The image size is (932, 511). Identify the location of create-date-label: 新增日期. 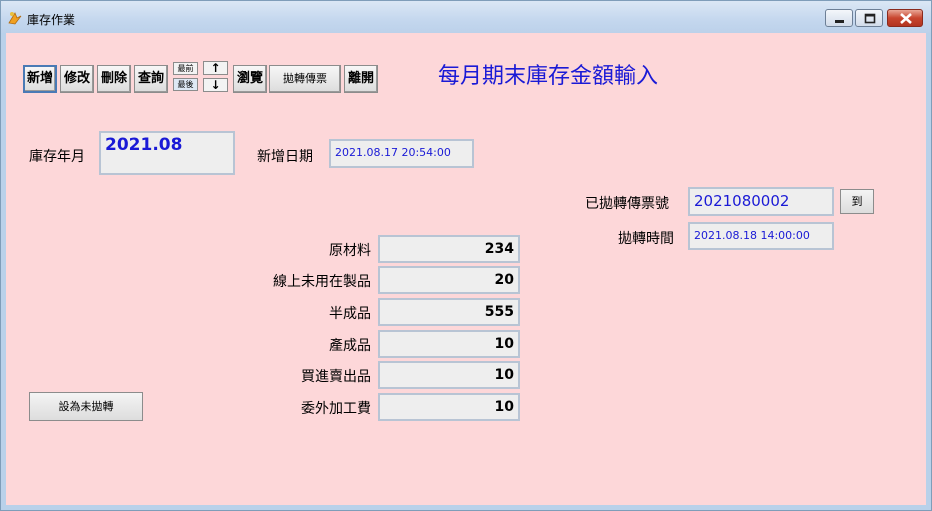
(285, 157).